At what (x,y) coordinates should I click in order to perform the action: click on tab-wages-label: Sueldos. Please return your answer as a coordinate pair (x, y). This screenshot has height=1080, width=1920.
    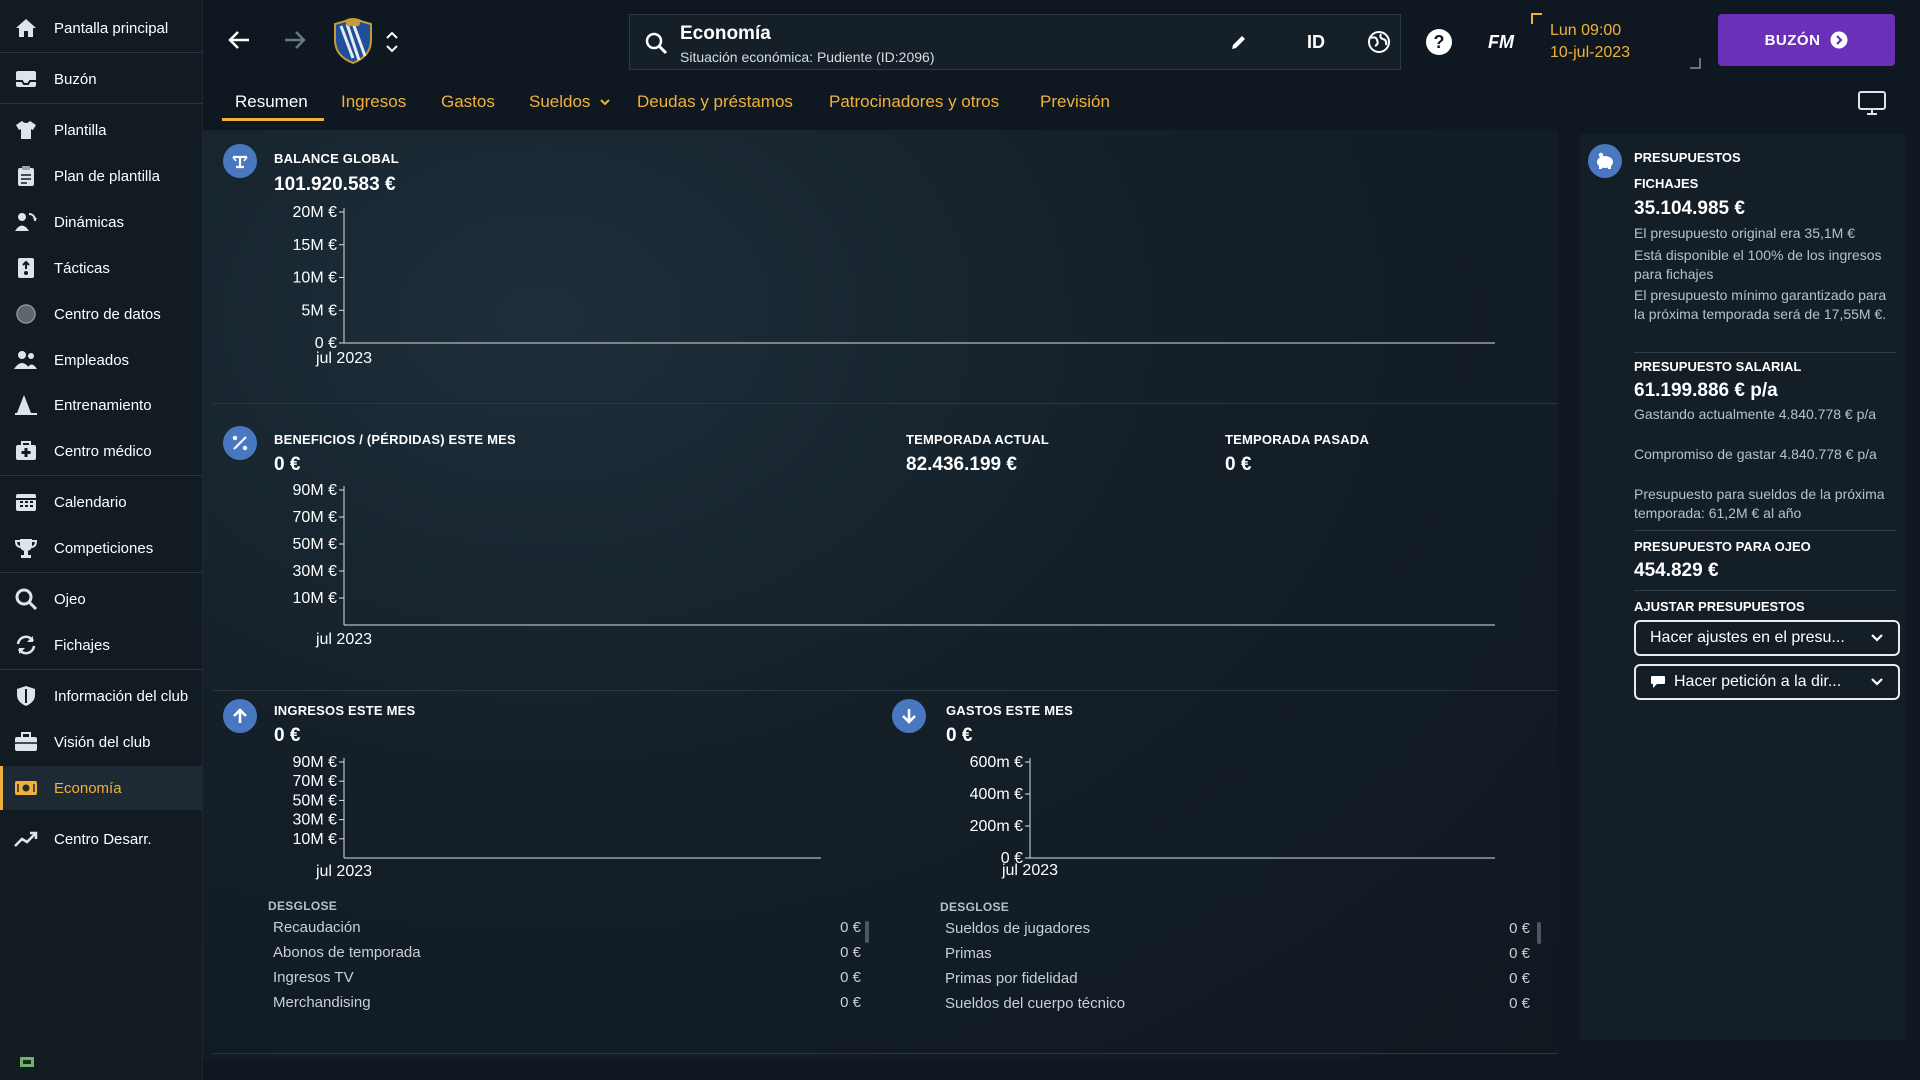
    Looking at the image, I should click on (560, 101).